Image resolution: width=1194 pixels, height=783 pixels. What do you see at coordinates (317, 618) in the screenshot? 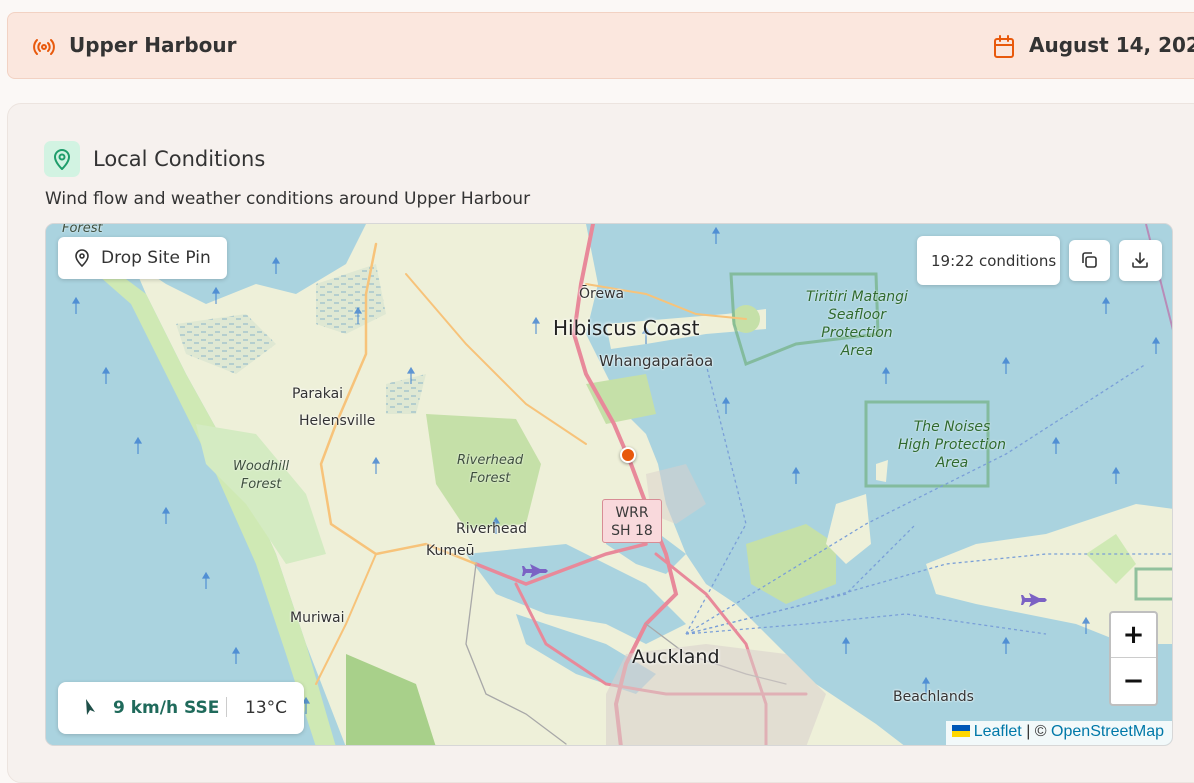
I see `map-label-muriwai: Muriwai` at bounding box center [317, 618].